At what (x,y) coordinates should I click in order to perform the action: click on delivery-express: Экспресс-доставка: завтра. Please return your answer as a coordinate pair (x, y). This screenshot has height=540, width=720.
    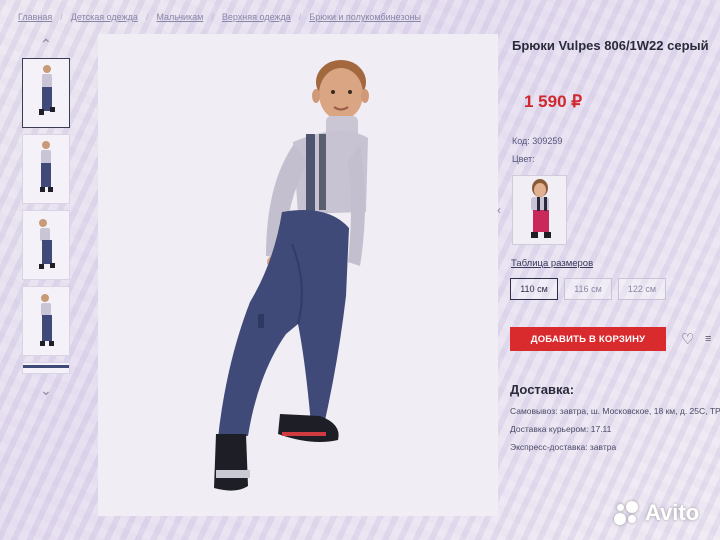
    Looking at the image, I should click on (563, 447).